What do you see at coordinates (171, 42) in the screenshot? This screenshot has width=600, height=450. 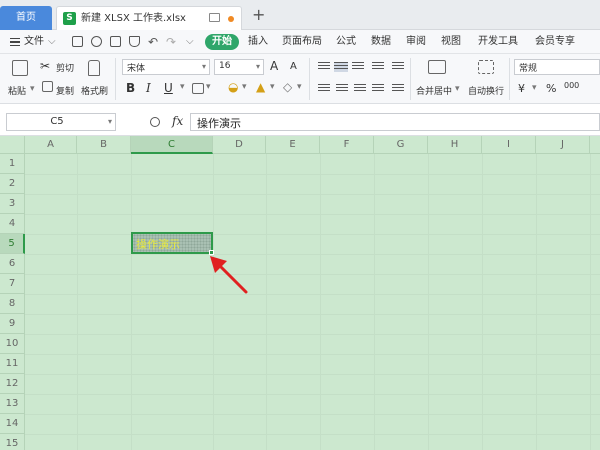 I see `redo-icon: ↷` at bounding box center [171, 42].